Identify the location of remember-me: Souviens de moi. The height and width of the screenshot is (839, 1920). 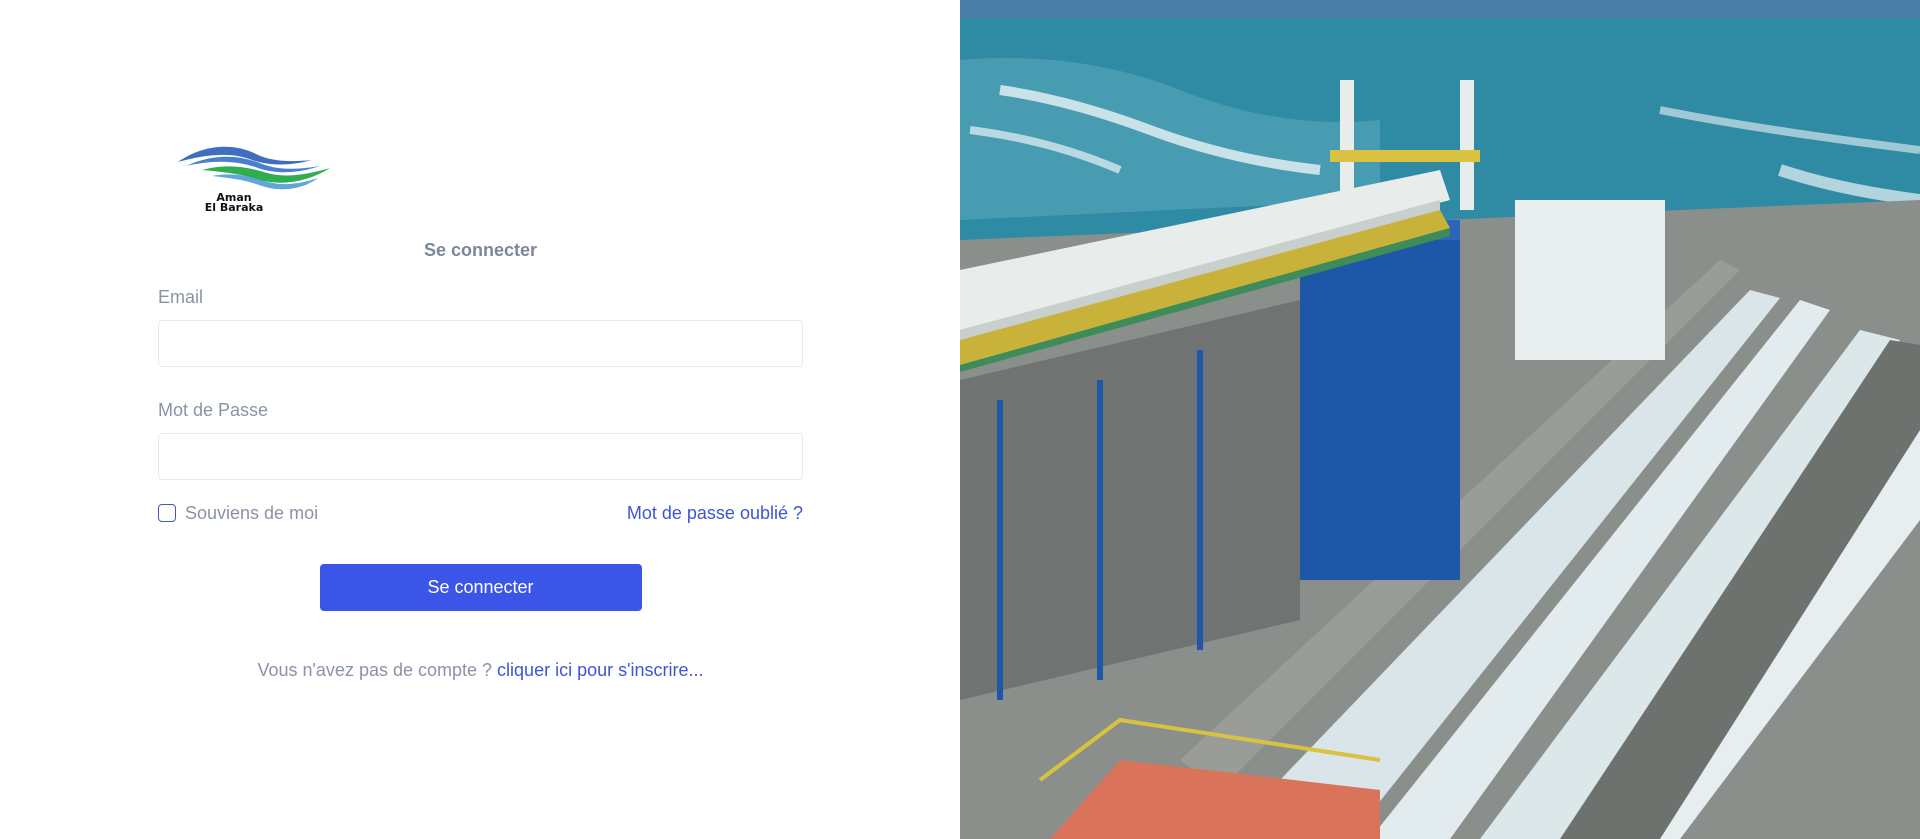
(238, 513).